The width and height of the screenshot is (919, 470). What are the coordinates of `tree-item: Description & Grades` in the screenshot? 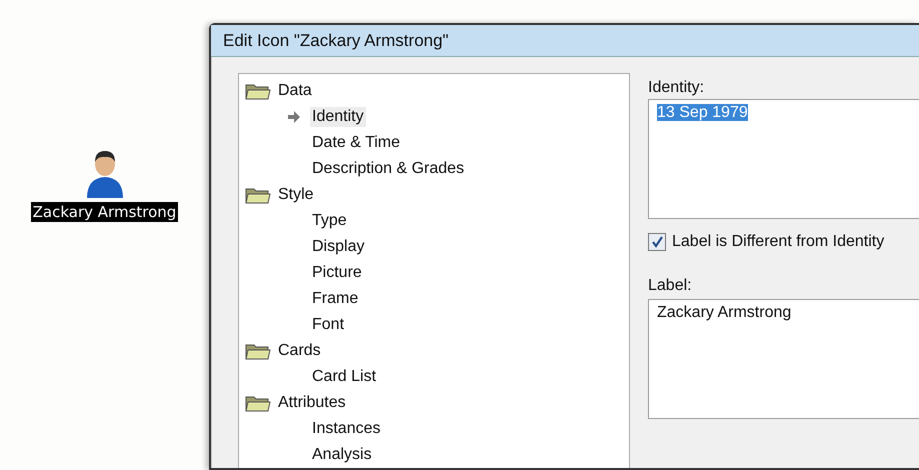 It's located at (388, 169).